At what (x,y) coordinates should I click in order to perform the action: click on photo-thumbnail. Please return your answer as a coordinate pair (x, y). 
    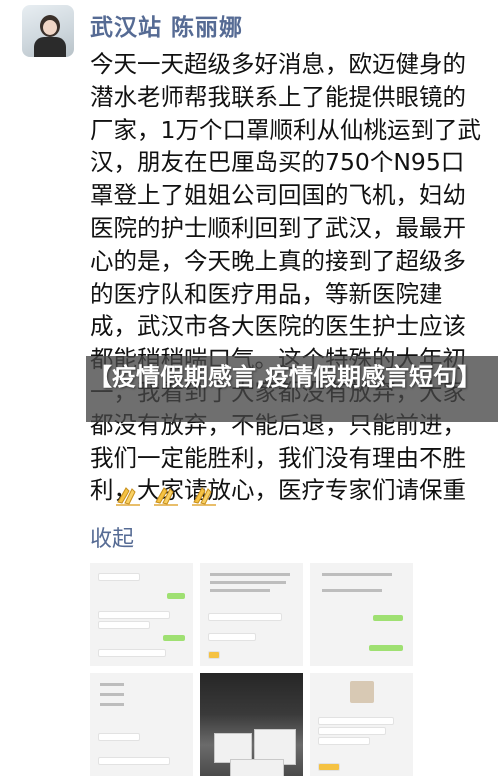
    Looking at the image, I should click on (251, 724).